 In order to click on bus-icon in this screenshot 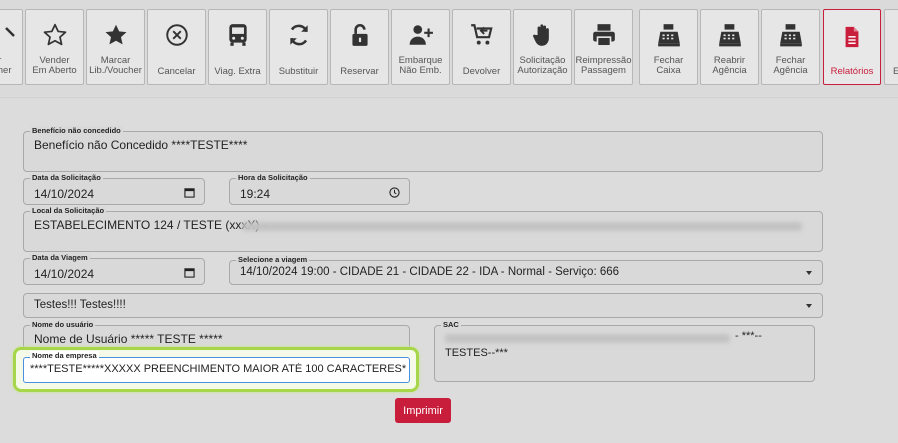, I will do `click(237, 35)`.